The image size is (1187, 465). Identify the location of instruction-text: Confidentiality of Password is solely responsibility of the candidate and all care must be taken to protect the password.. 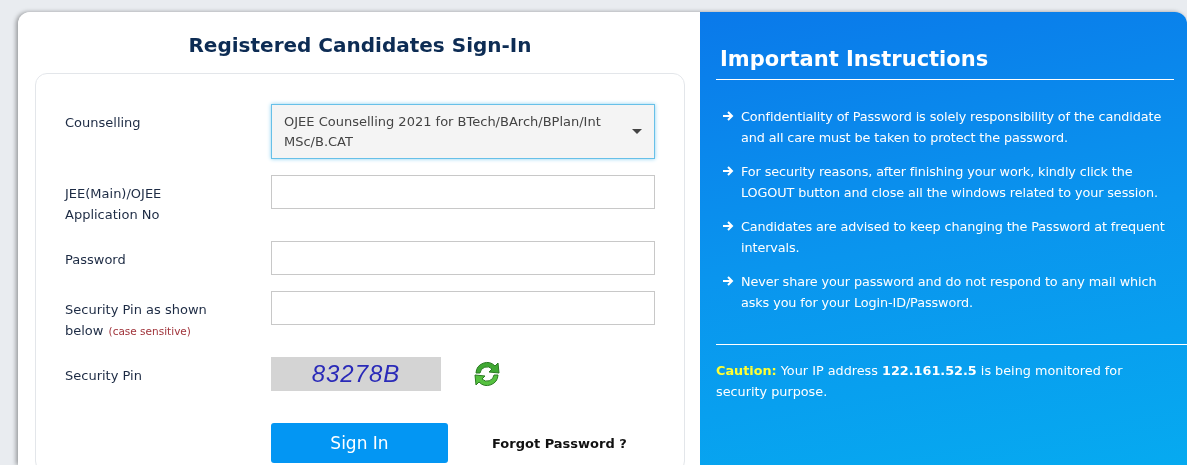
(952, 127).